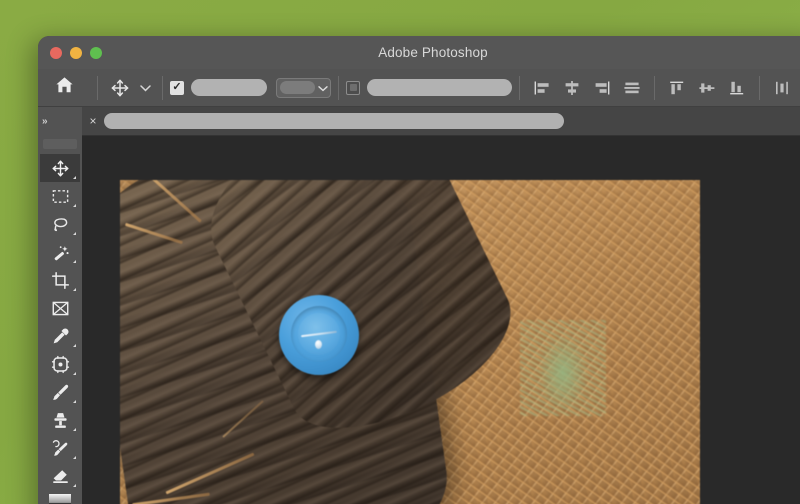  I want to click on brush-tool, so click(60, 392).